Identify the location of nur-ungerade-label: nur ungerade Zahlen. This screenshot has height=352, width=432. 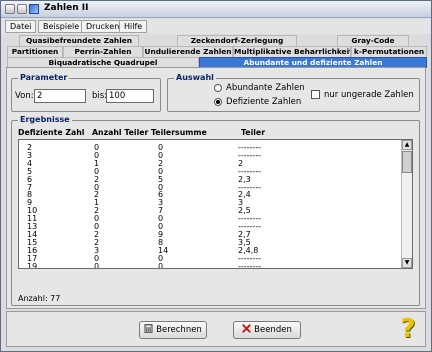
(369, 95).